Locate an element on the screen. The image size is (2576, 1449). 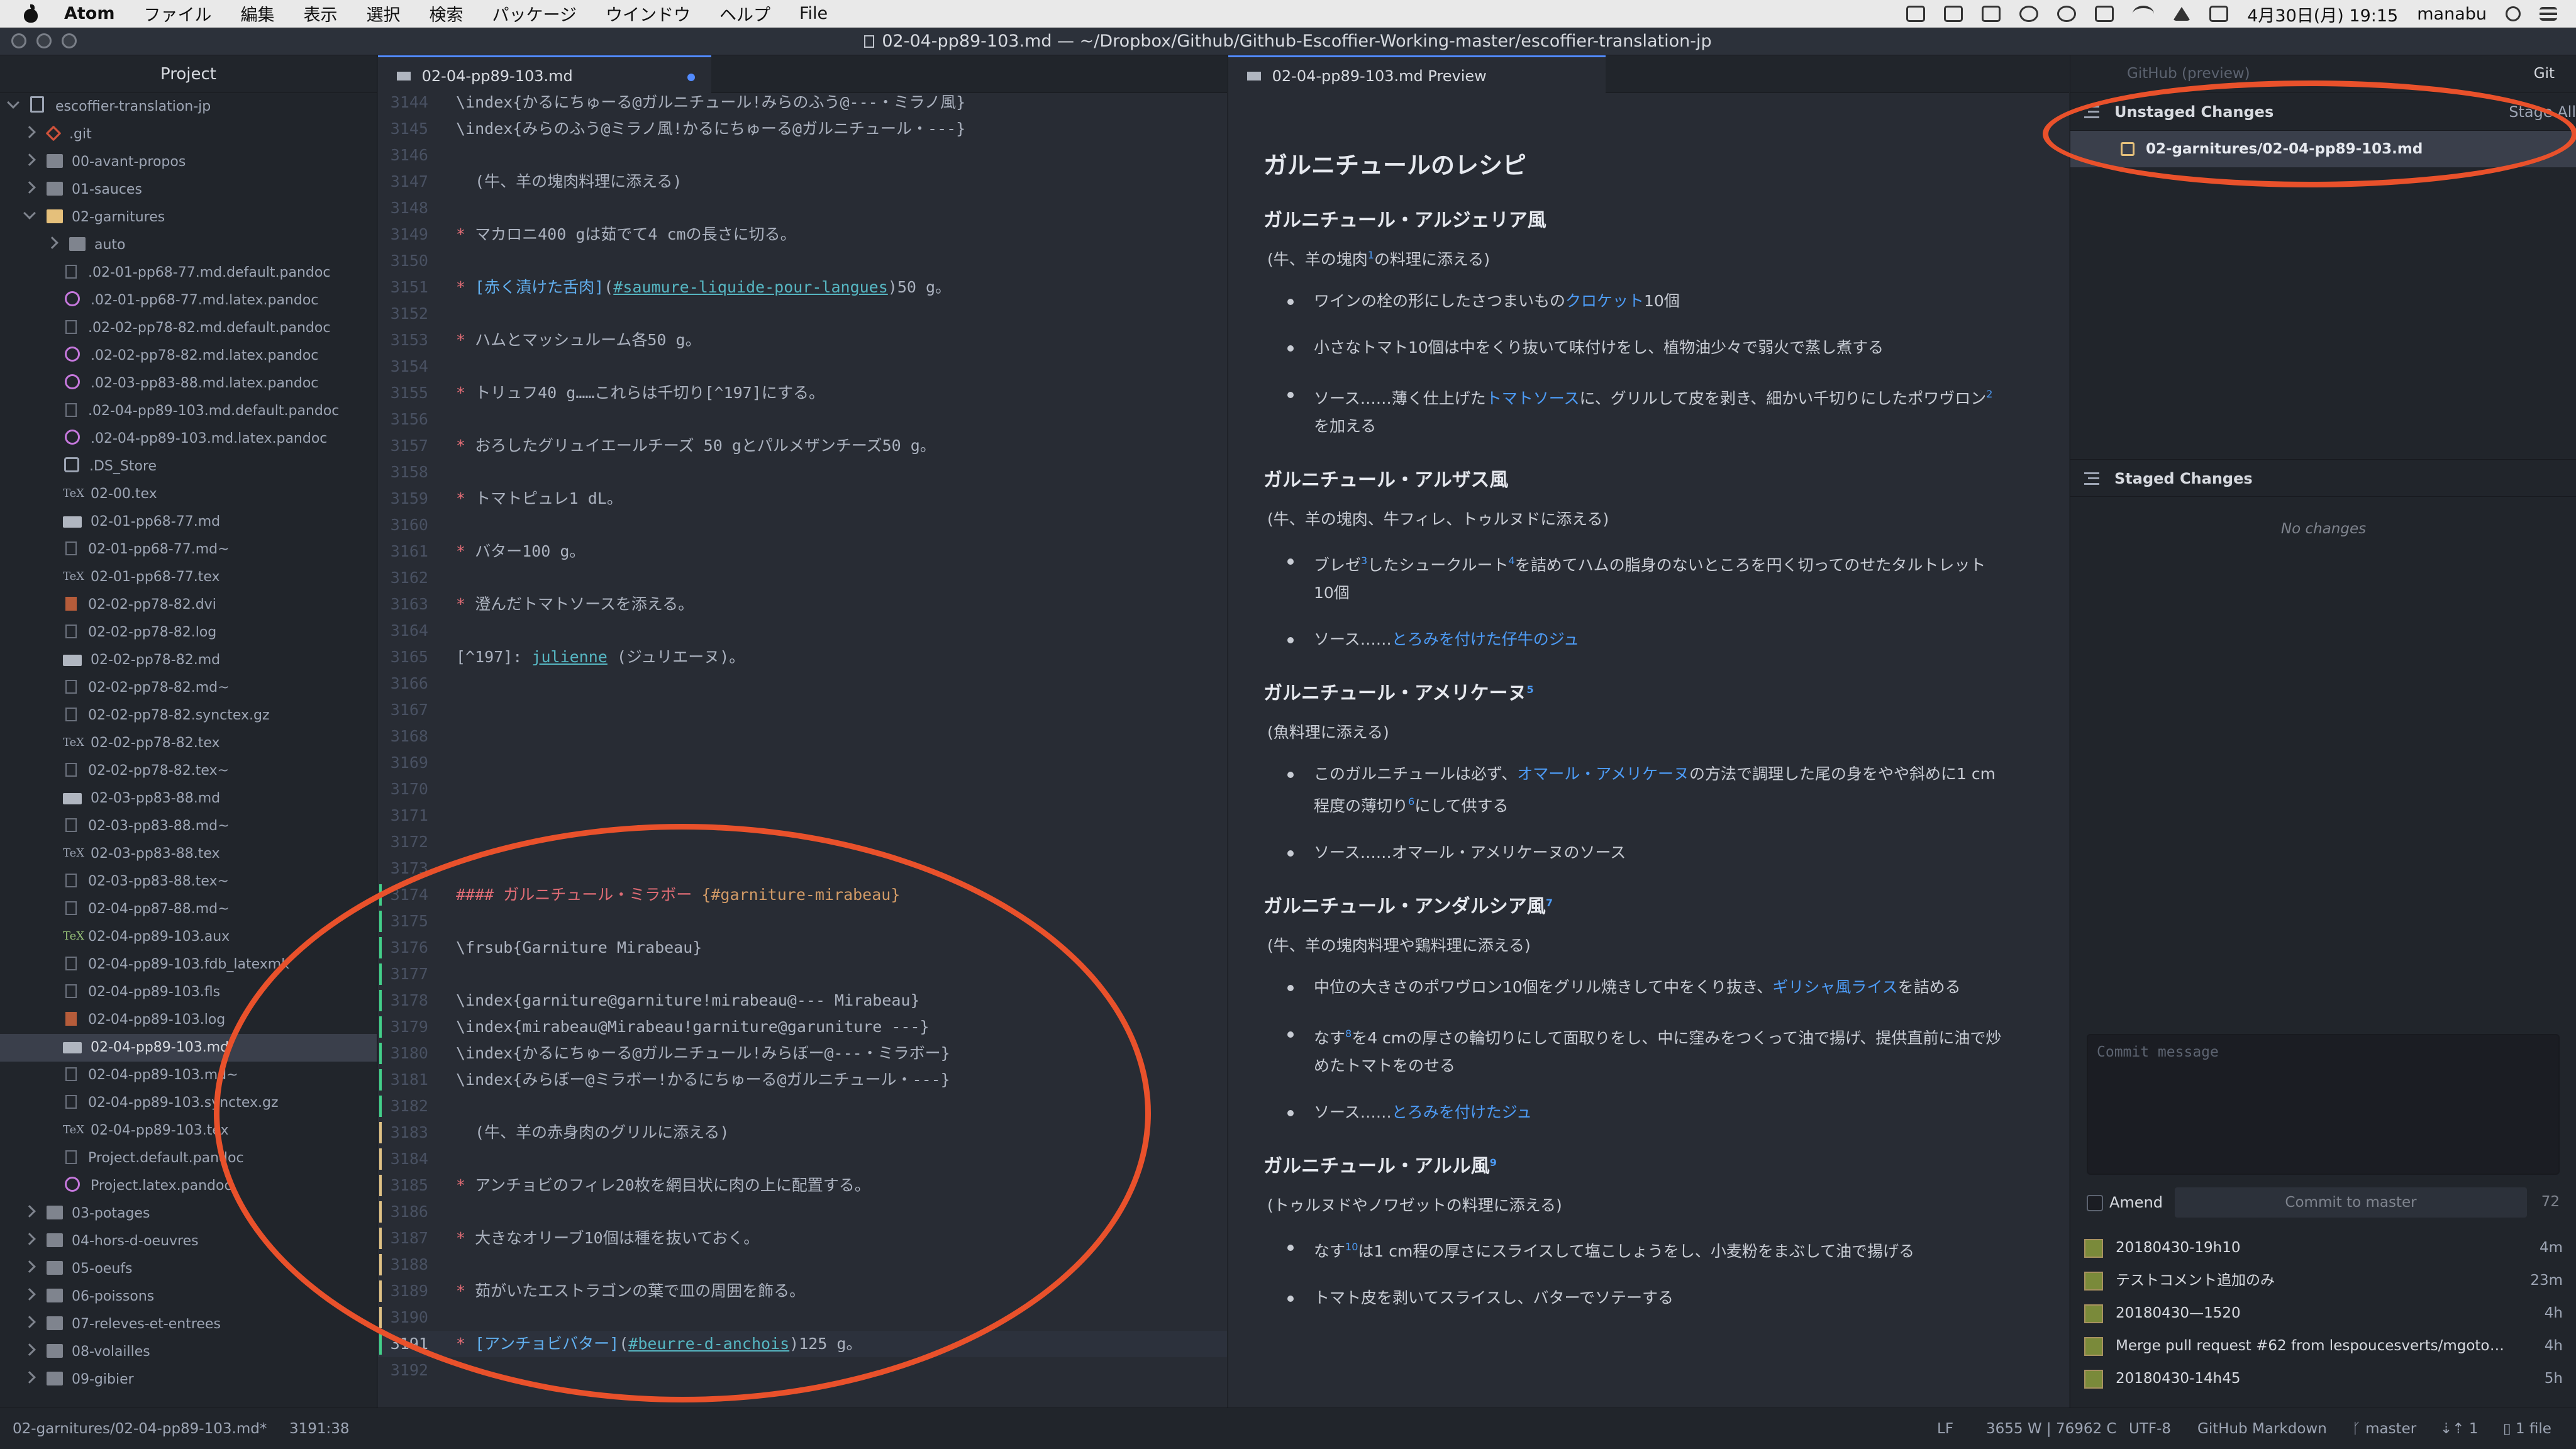
code-line: 3158 is located at coordinates (802, 472).